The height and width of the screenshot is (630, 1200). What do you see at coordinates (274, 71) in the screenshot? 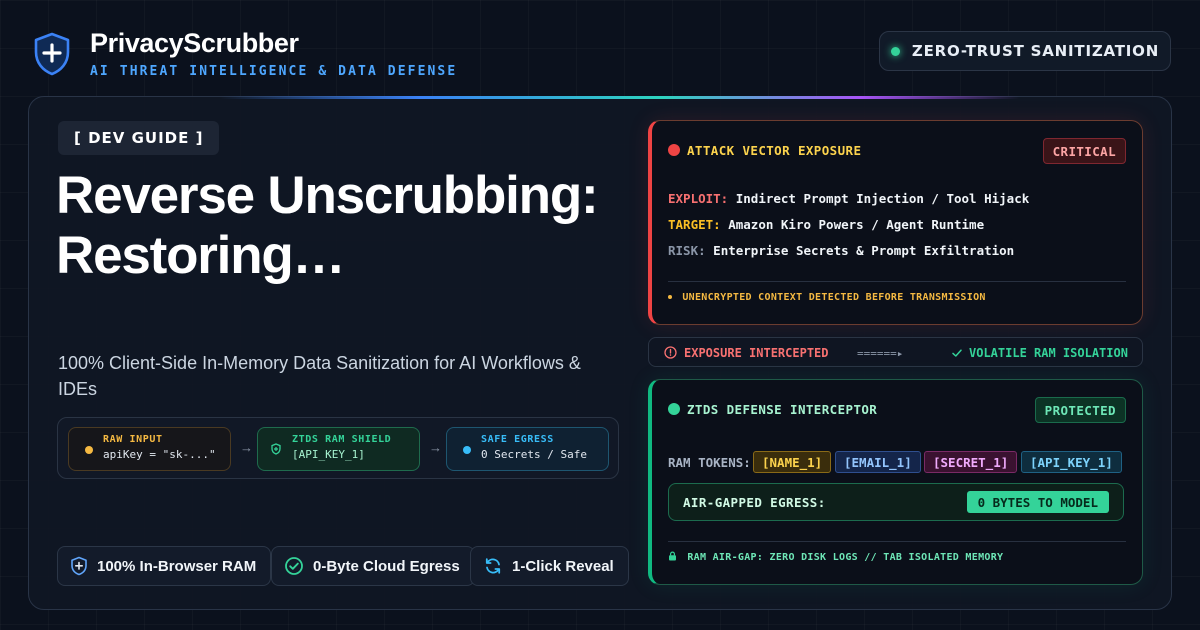
I see `brand-tagline: AI THREAT INTELLIGENCE & DATA DEFENSE` at bounding box center [274, 71].